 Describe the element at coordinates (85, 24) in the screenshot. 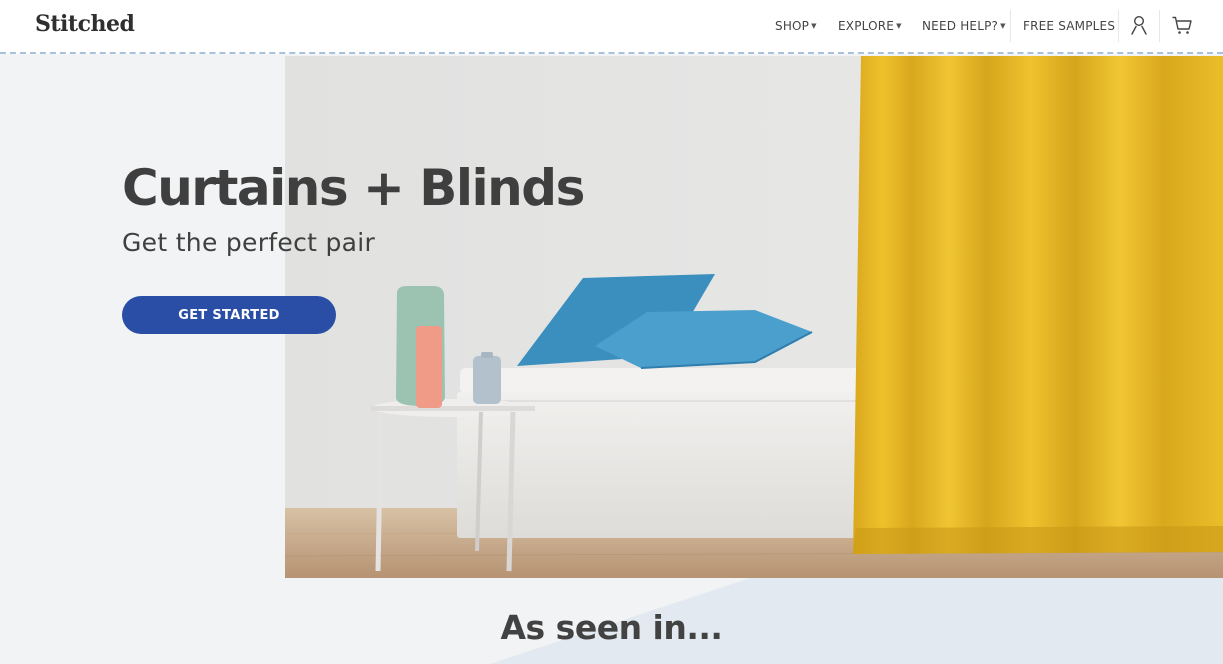

I see `site-logo: Stitched` at that location.